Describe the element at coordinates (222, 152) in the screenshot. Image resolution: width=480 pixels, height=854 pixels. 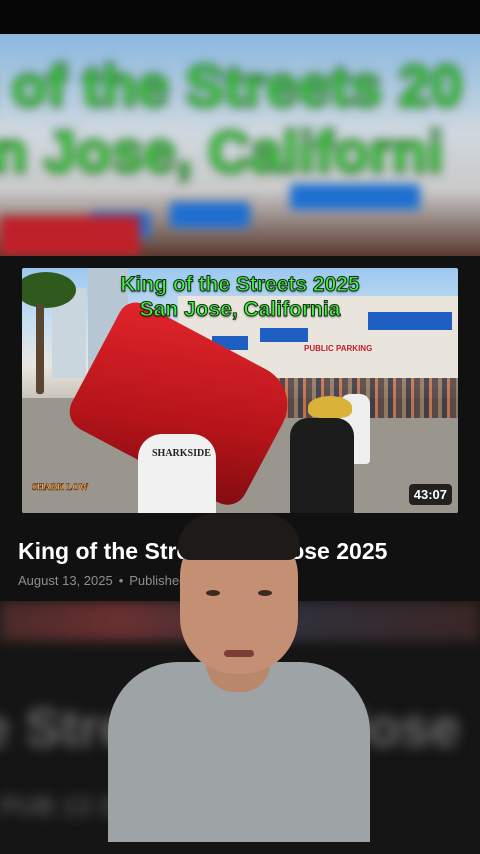
I see `backdrop-title-line-2: an Jose, Californi` at that location.